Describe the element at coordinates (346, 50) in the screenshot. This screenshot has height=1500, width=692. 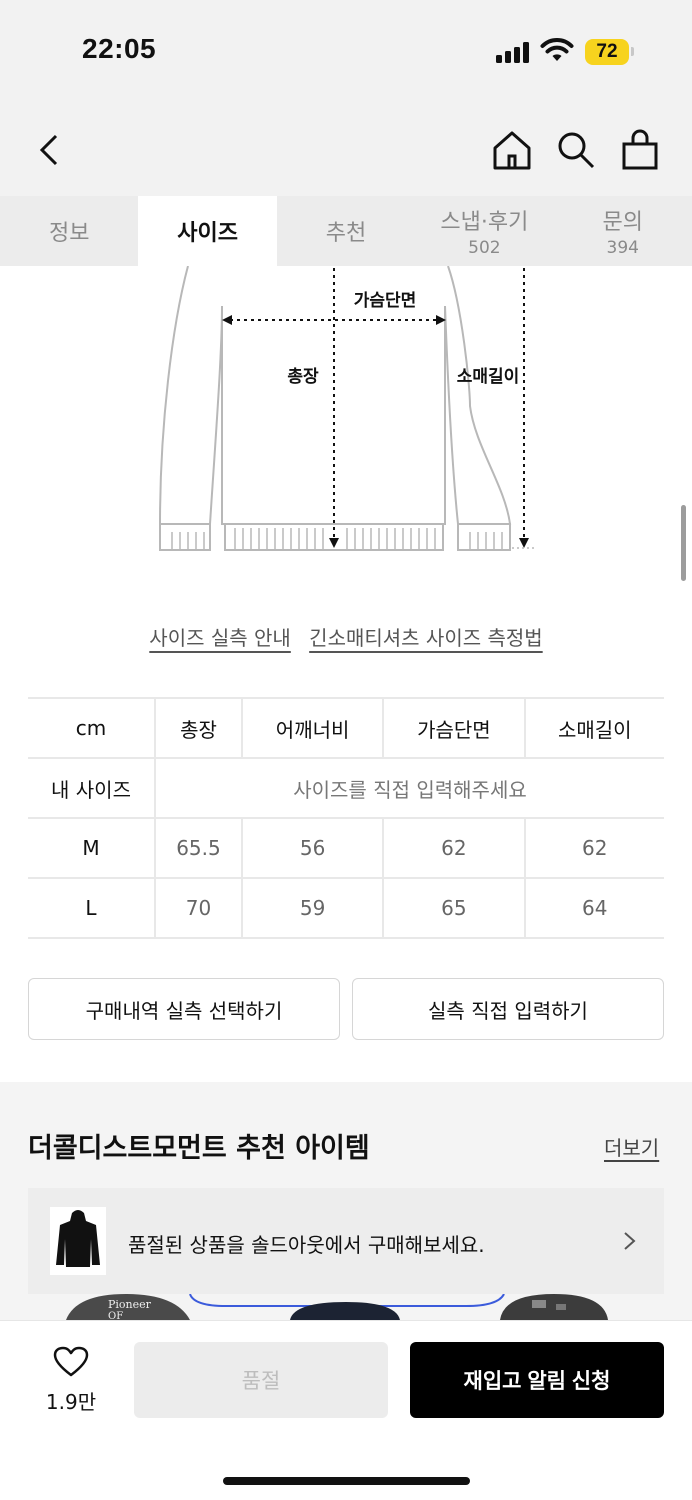
I see `status-bar: 22:05 72` at that location.